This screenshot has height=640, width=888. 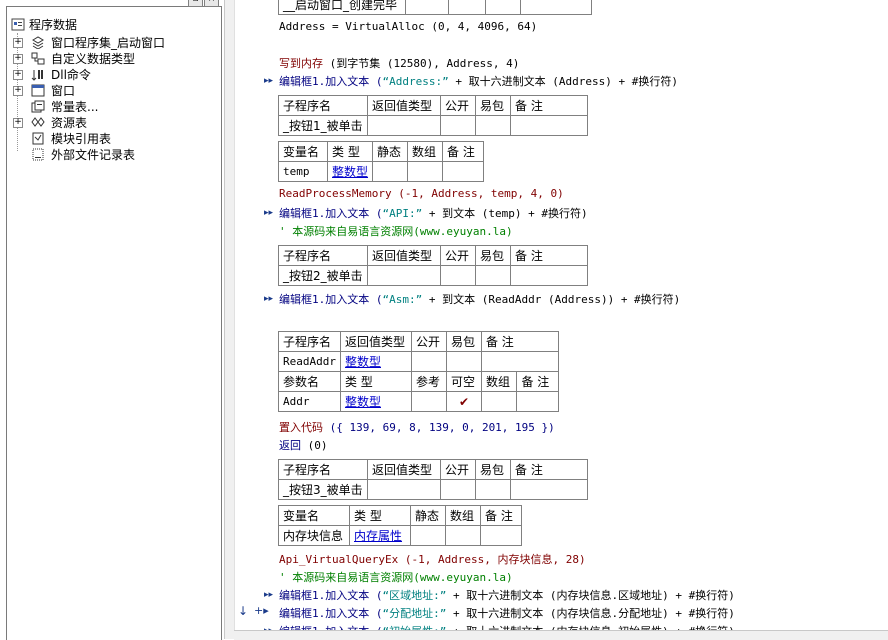 I want to click on tree-item-label: Dll命令, so click(x=71, y=75).